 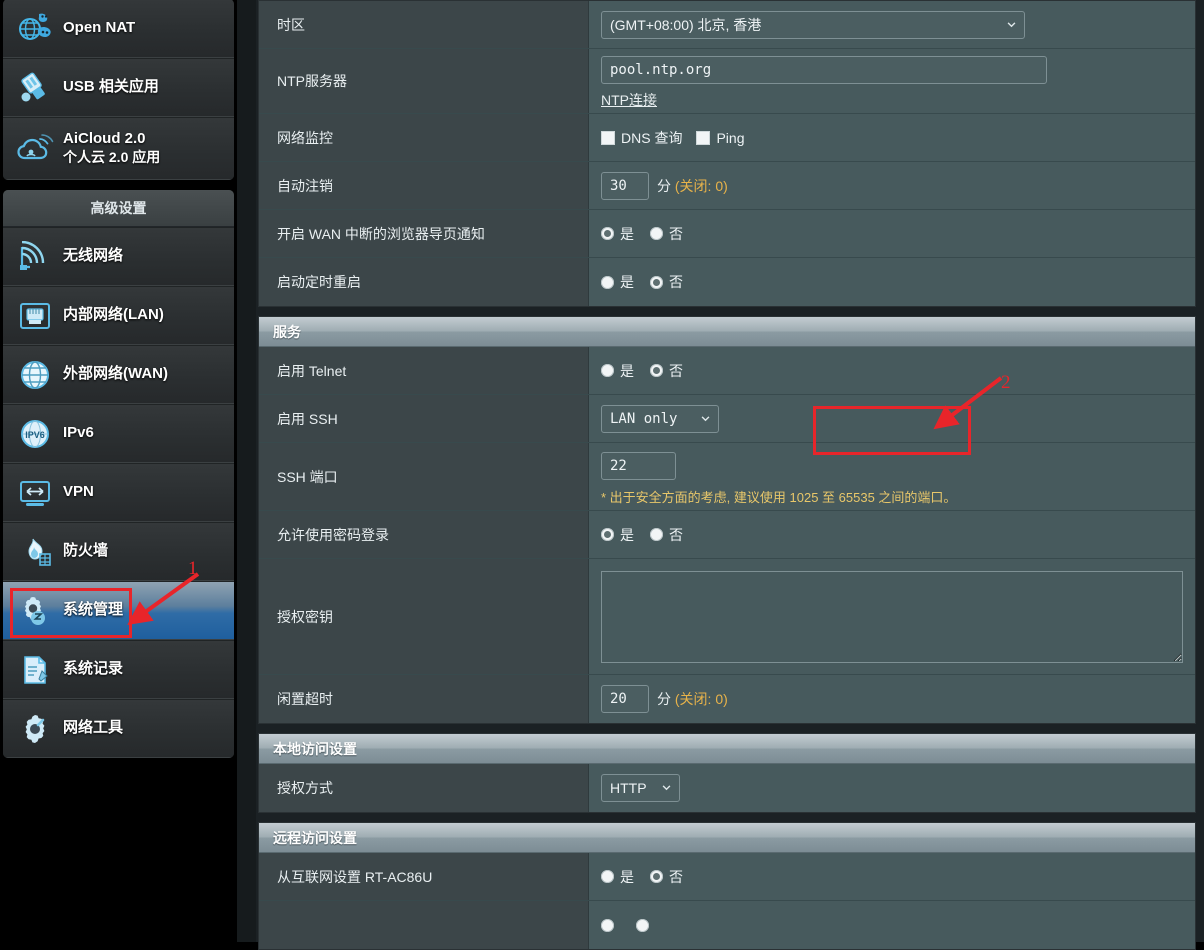 I want to click on sidebar-item-usb: USB 相关应用, so click(x=118, y=87).